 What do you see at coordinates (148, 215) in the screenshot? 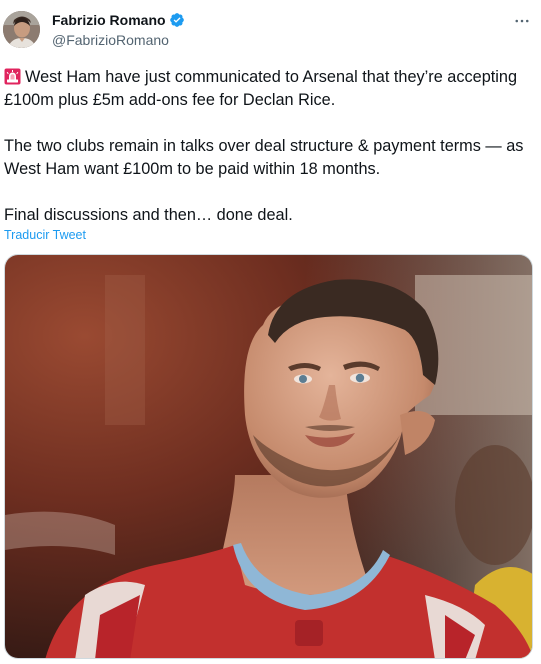
I see `tweet-paragraph-3: Final discussions and then… done deal.` at bounding box center [148, 215].